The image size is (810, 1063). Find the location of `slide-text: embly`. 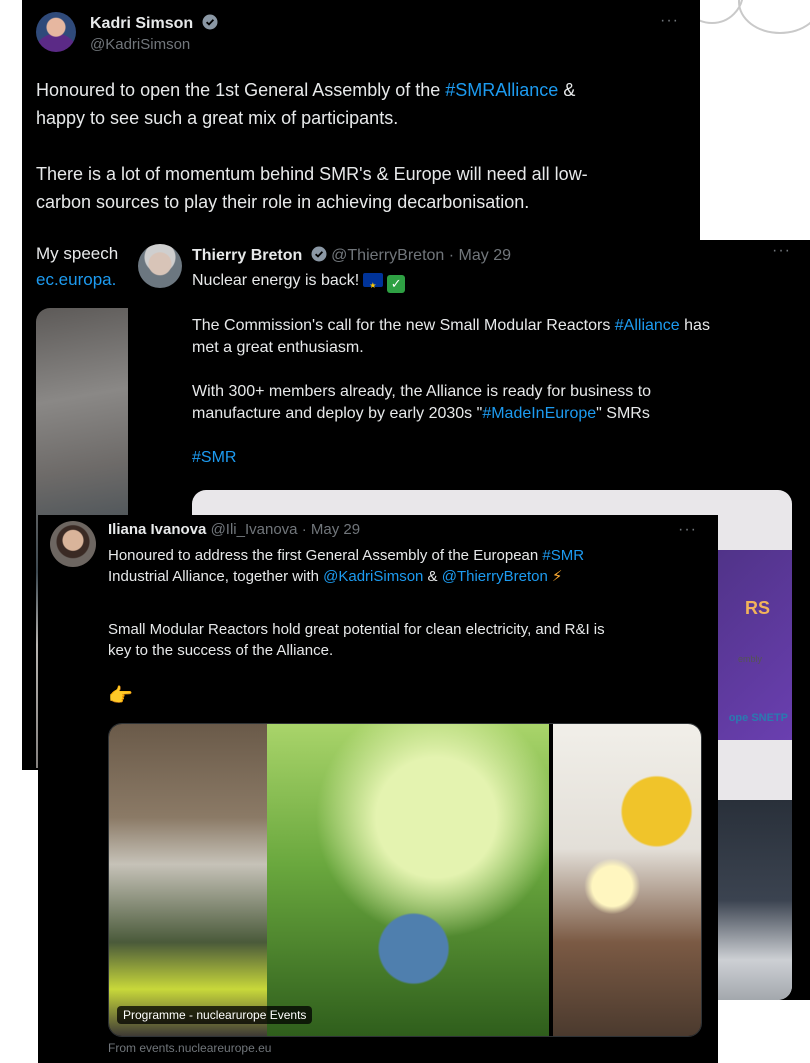

slide-text: embly is located at coordinates (749, 659).